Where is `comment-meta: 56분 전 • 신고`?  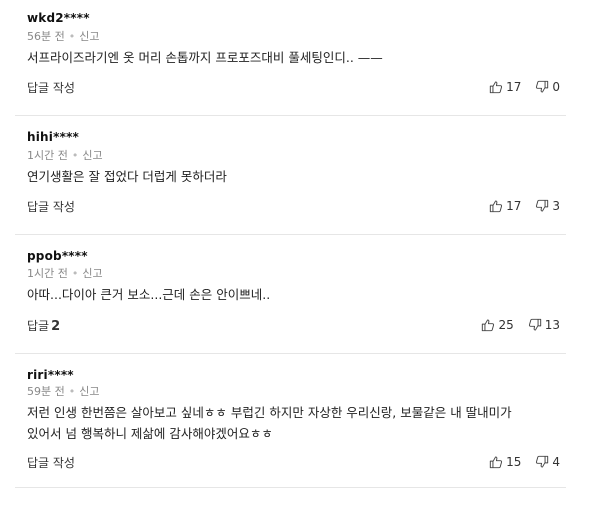 comment-meta: 56분 전 • 신고 is located at coordinates (63, 36).